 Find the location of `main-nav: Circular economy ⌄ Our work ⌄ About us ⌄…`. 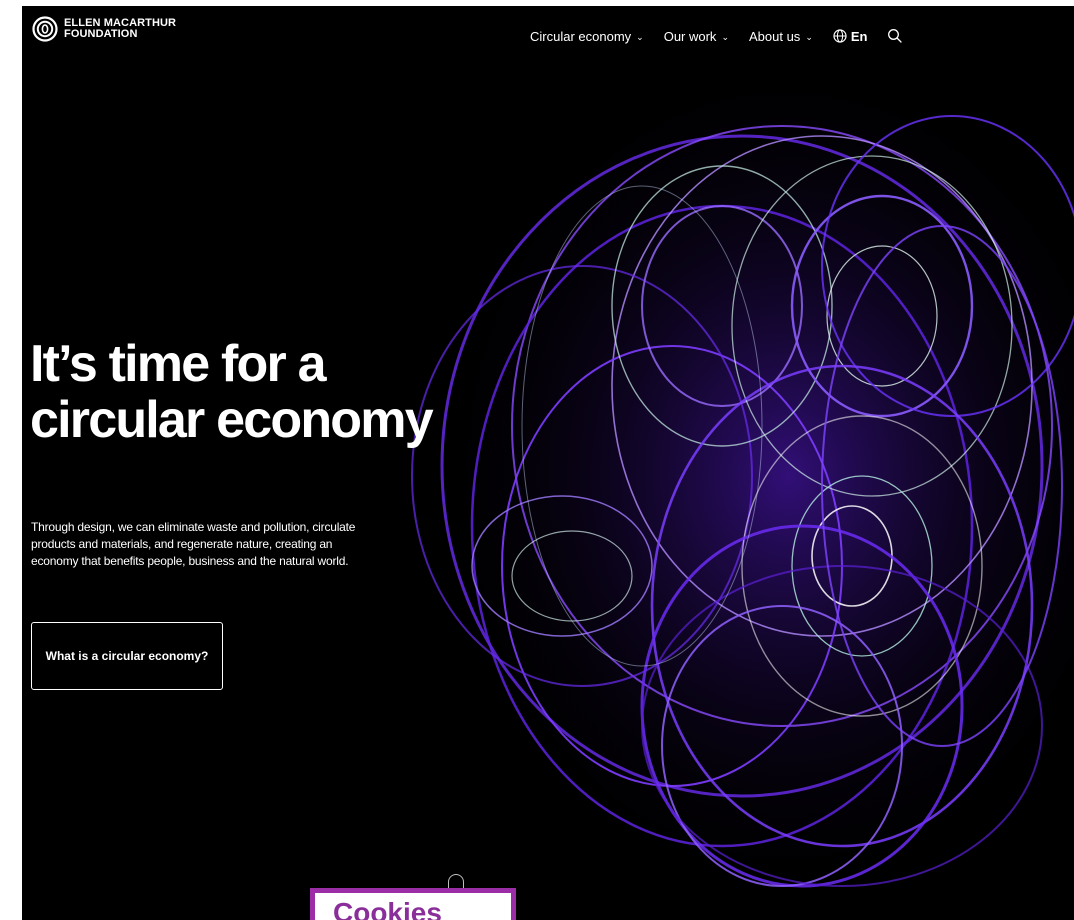

main-nav: Circular economy ⌄ Our work ⌄ About us ⌄… is located at coordinates (716, 36).